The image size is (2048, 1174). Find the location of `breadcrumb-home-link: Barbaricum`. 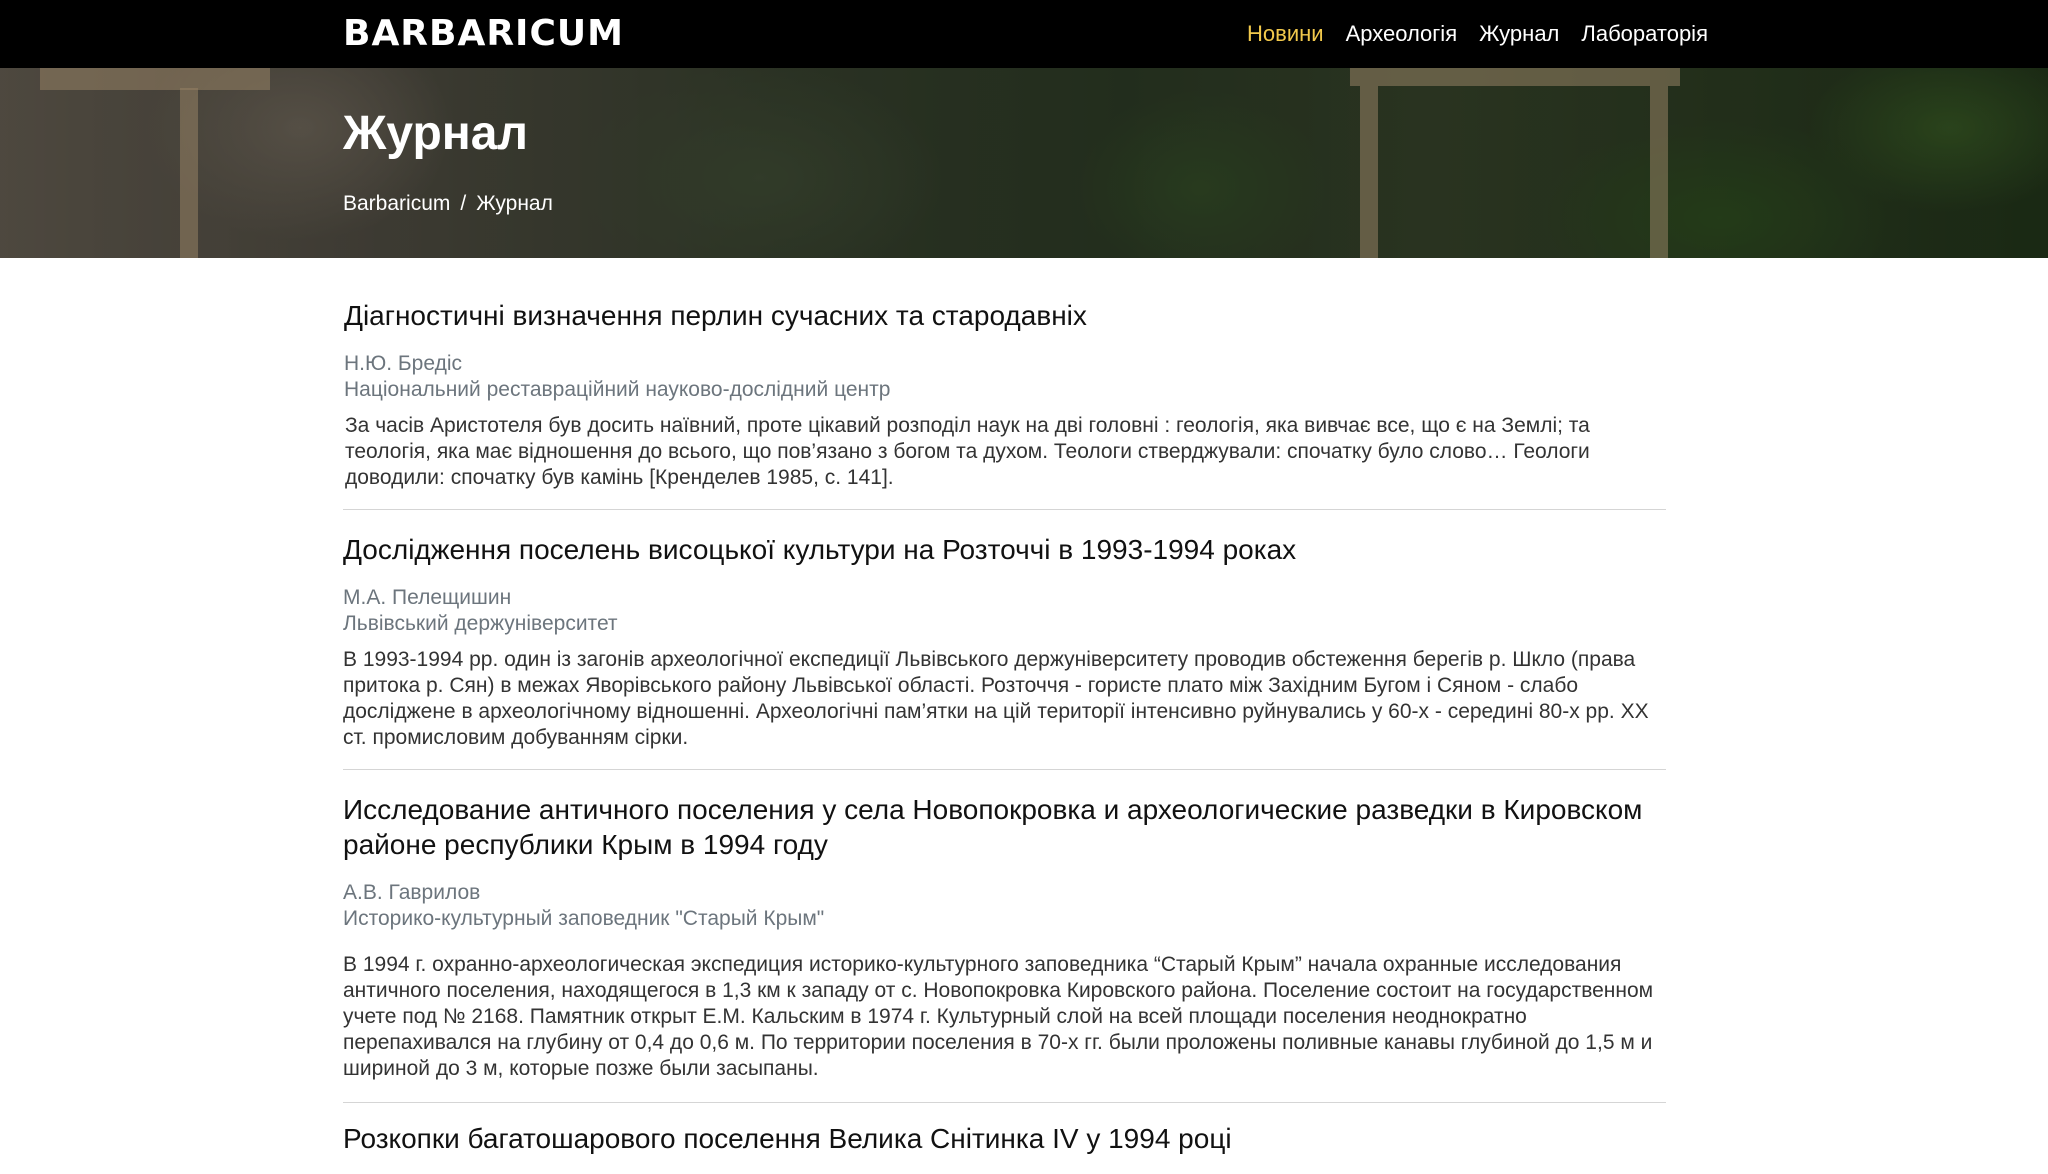

breadcrumb-home-link: Barbaricum is located at coordinates (396, 204).